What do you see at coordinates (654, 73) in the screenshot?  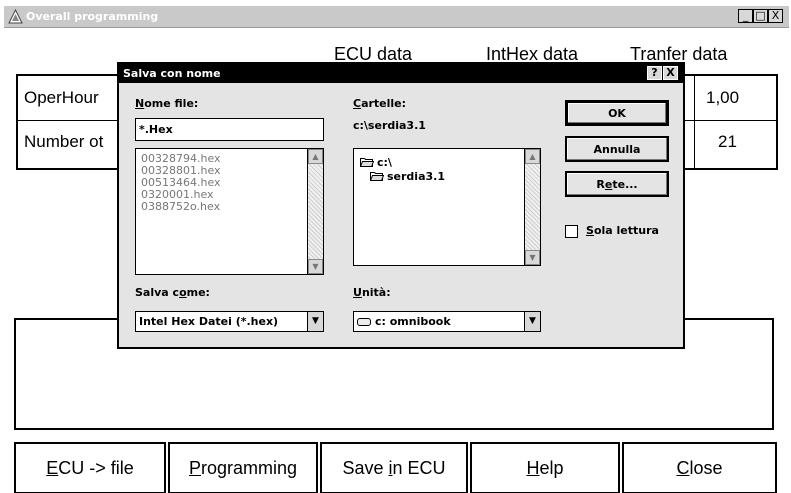 I see `dialog-help-button: ?` at bounding box center [654, 73].